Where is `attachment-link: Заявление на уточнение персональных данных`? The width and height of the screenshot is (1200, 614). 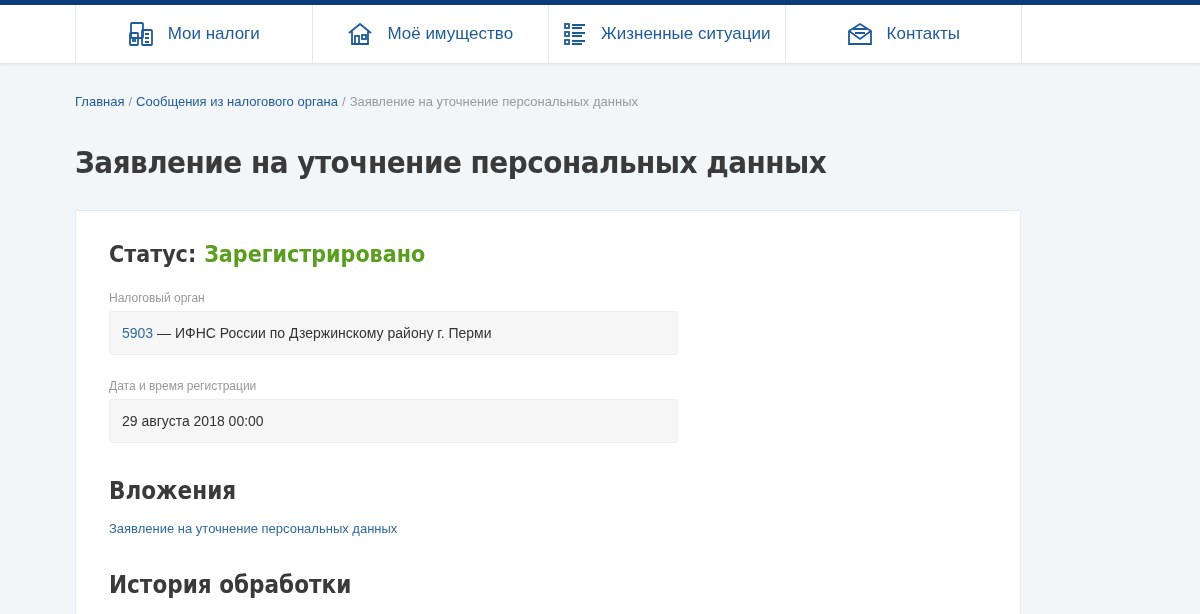
attachment-link: Заявление на уточнение персональных данных is located at coordinates (253, 528).